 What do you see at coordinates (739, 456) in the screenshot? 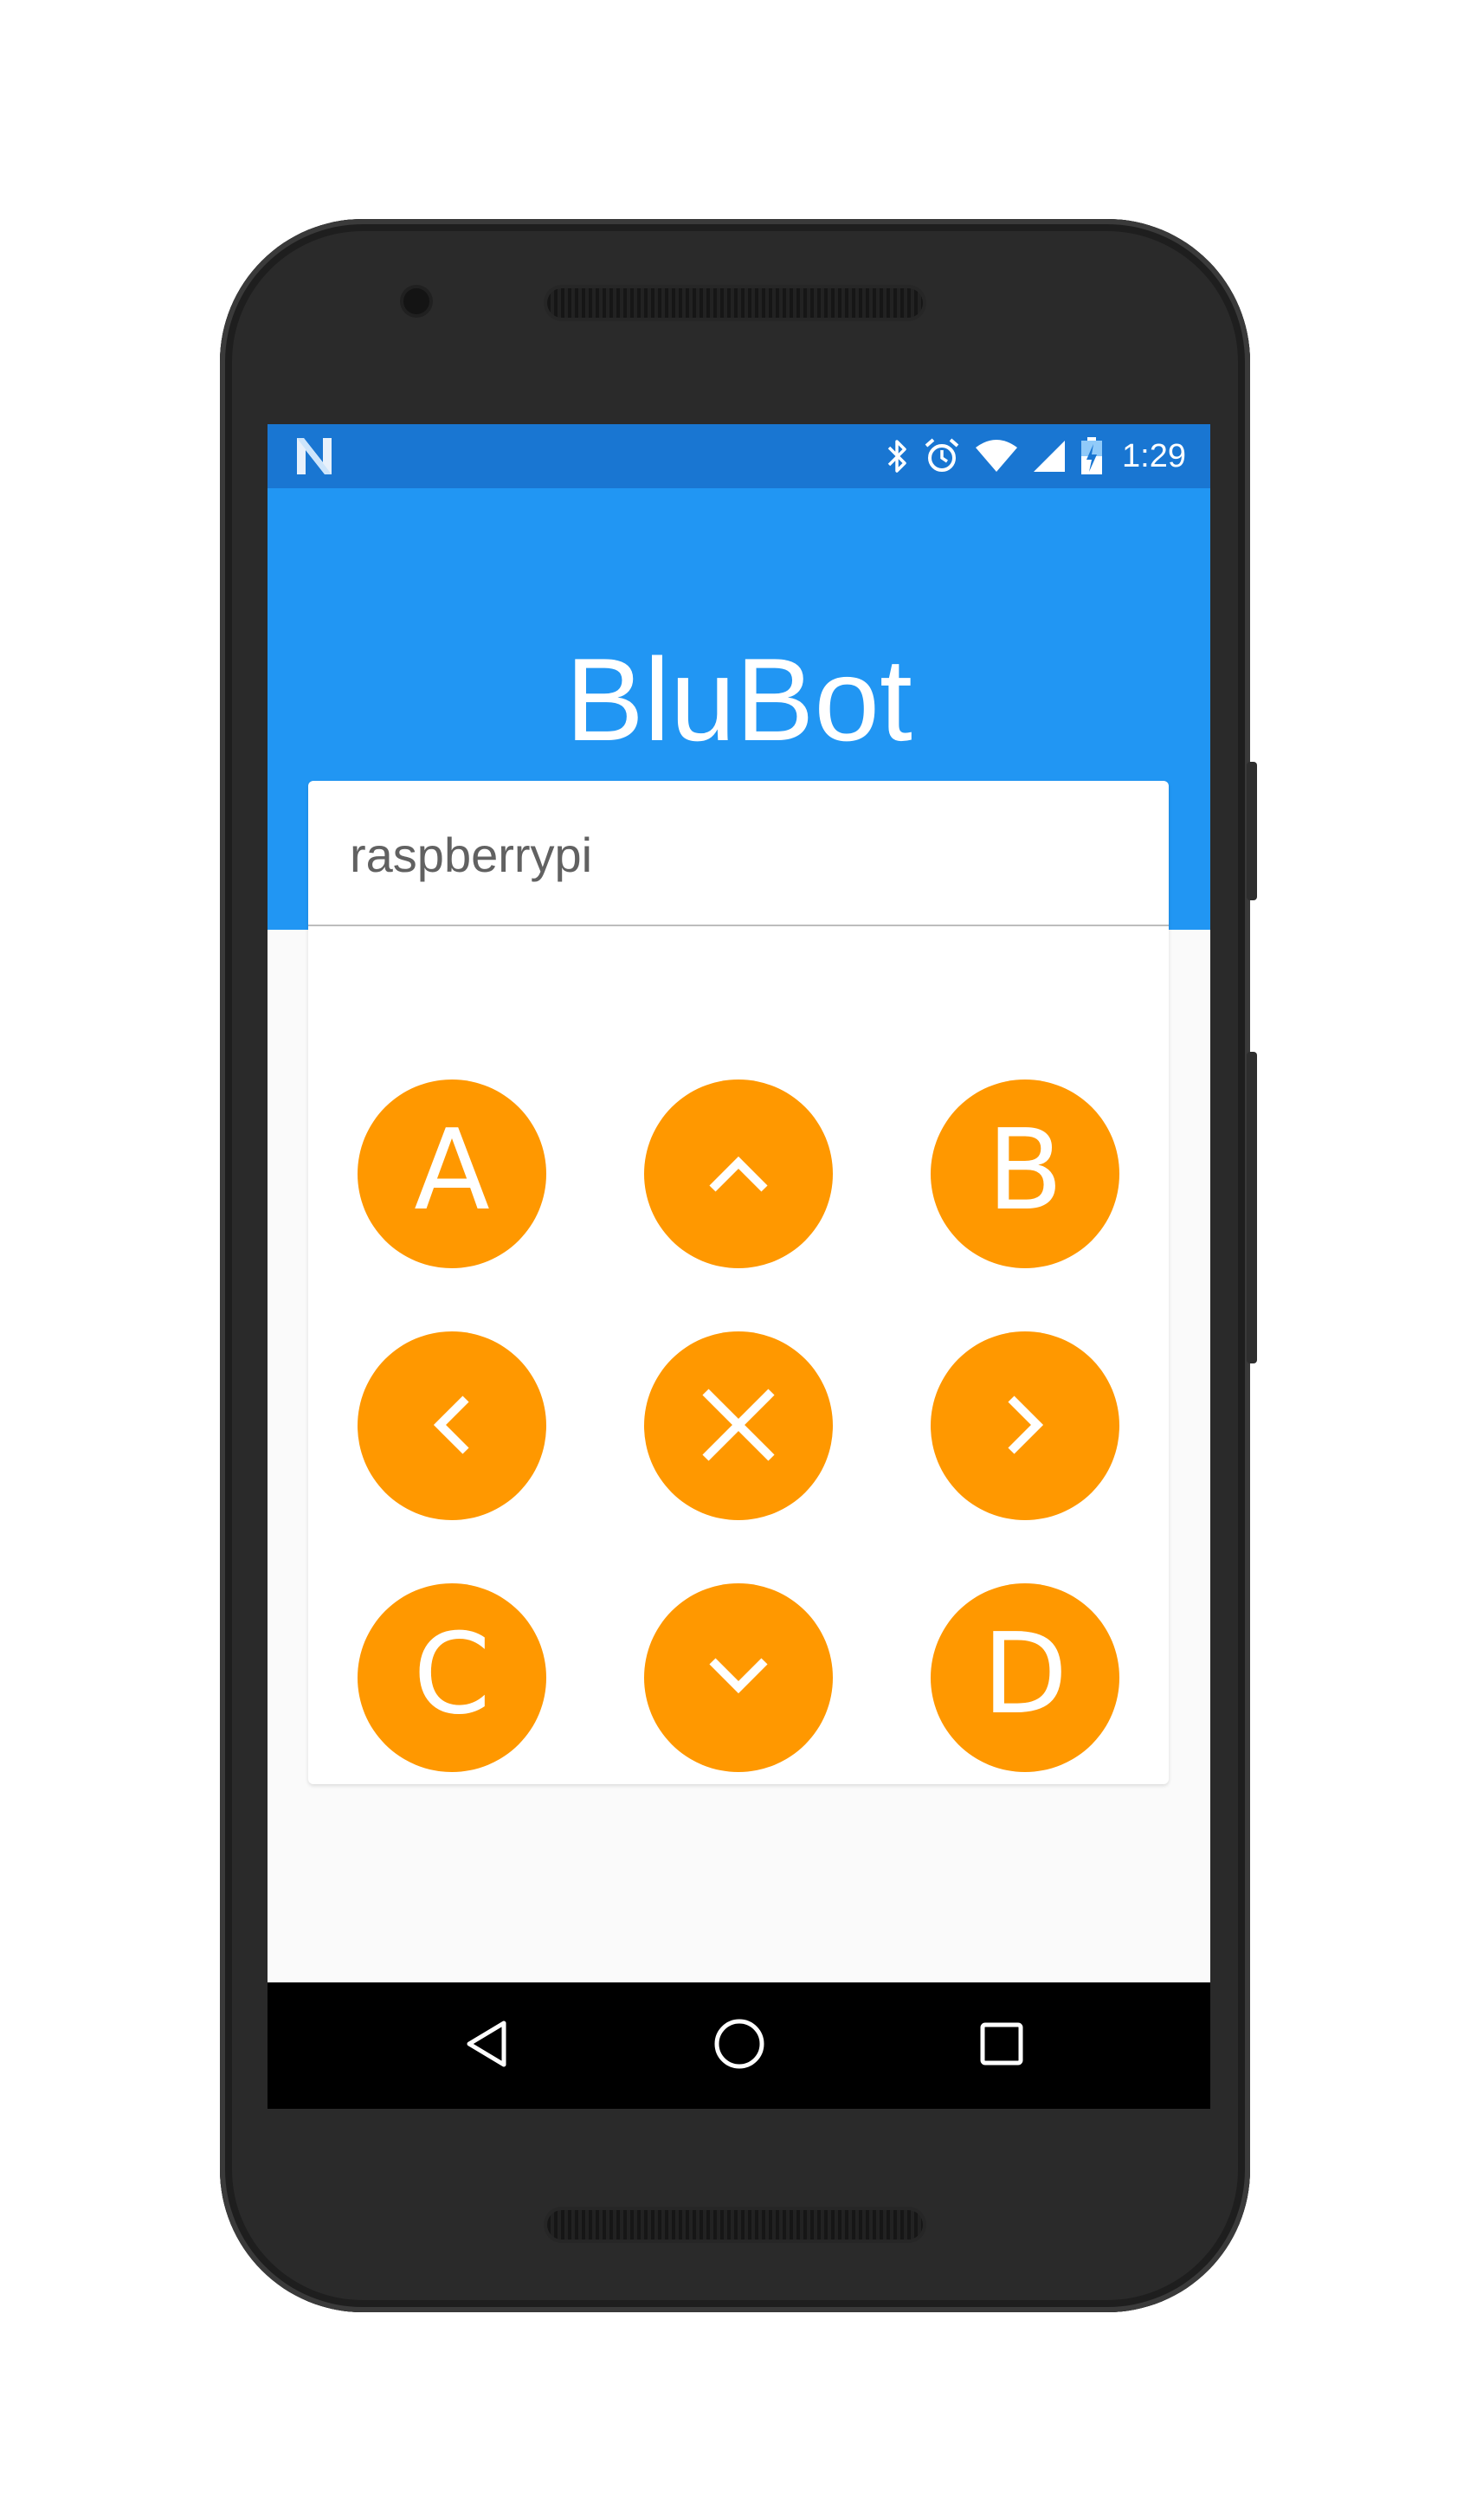
I see `status-bar: 1:29` at bounding box center [739, 456].